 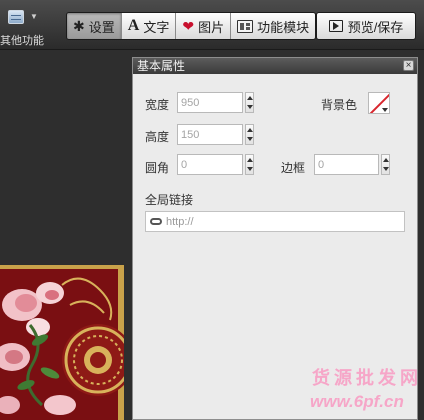 What do you see at coordinates (156, 221) in the screenshot?
I see `link-icon` at bounding box center [156, 221].